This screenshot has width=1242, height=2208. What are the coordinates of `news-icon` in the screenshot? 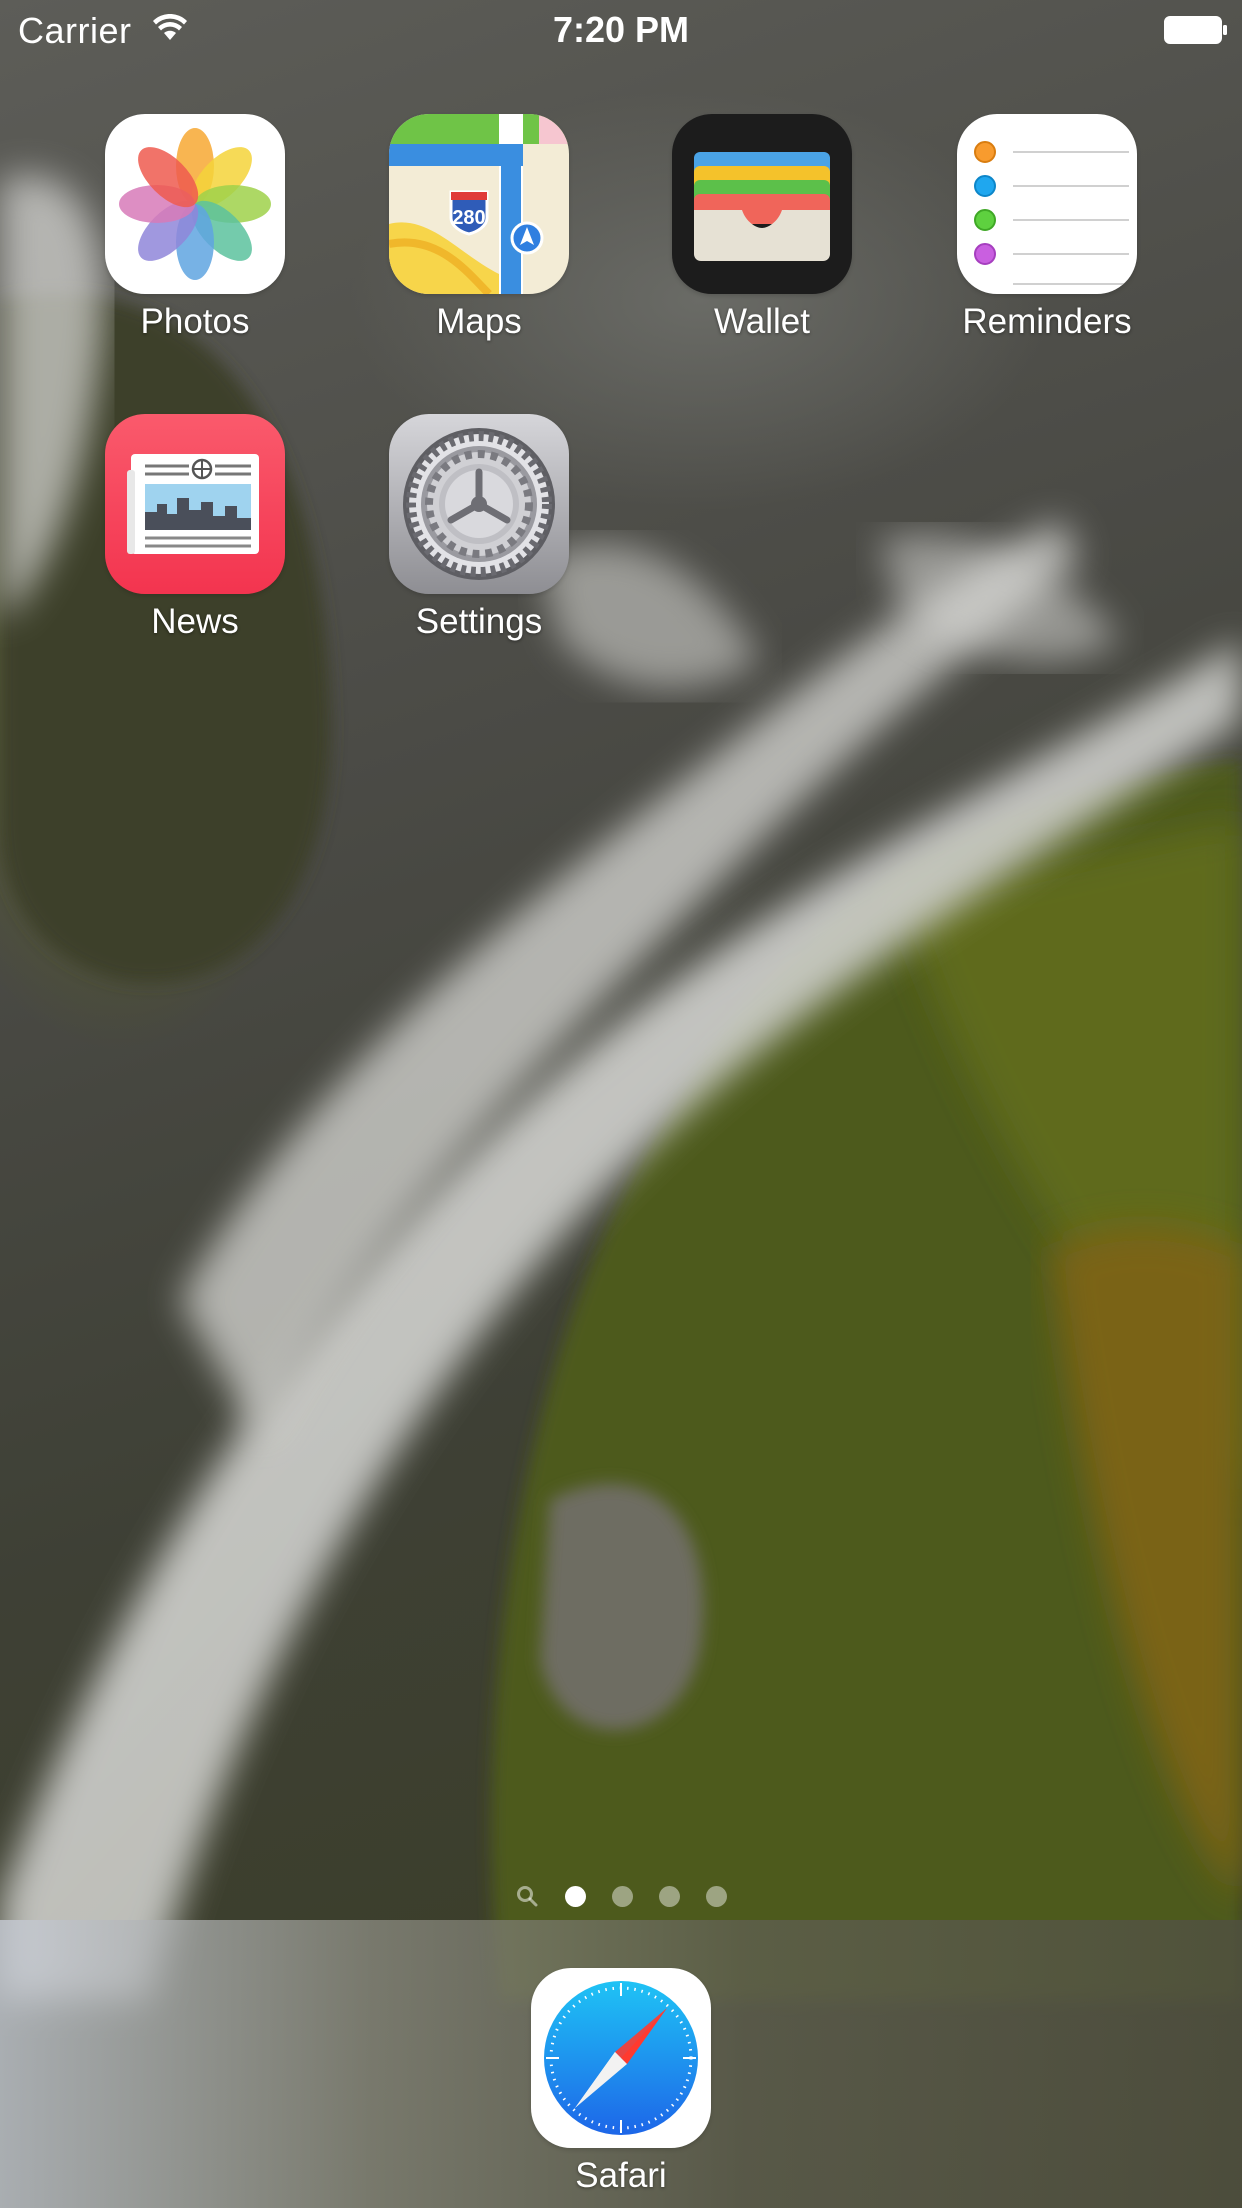 It's located at (195, 504).